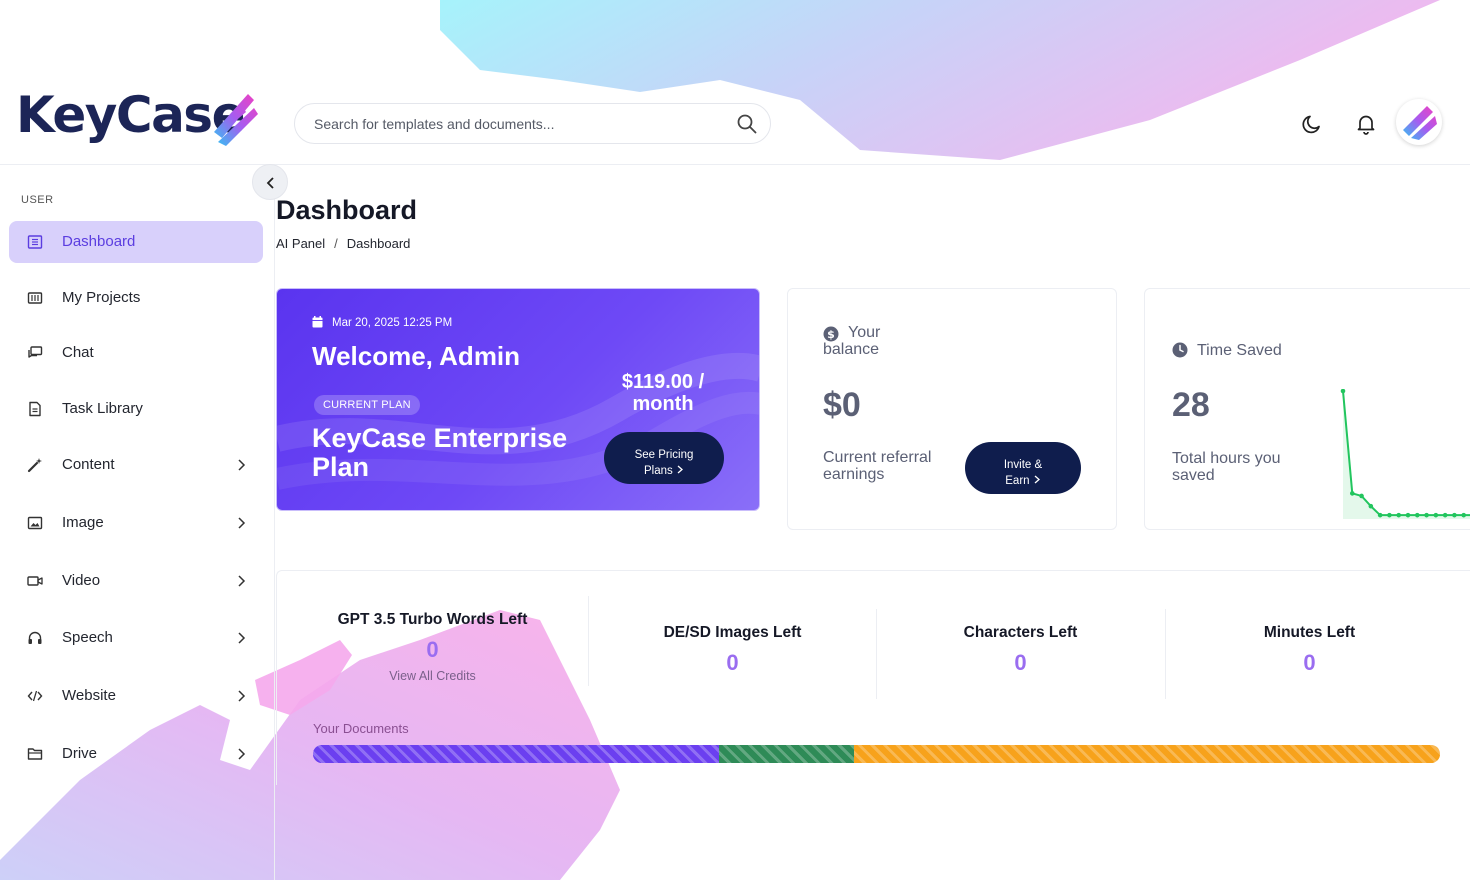 This screenshot has height=880, width=1470. What do you see at coordinates (514, 124) in the screenshot?
I see `search-input` at bounding box center [514, 124].